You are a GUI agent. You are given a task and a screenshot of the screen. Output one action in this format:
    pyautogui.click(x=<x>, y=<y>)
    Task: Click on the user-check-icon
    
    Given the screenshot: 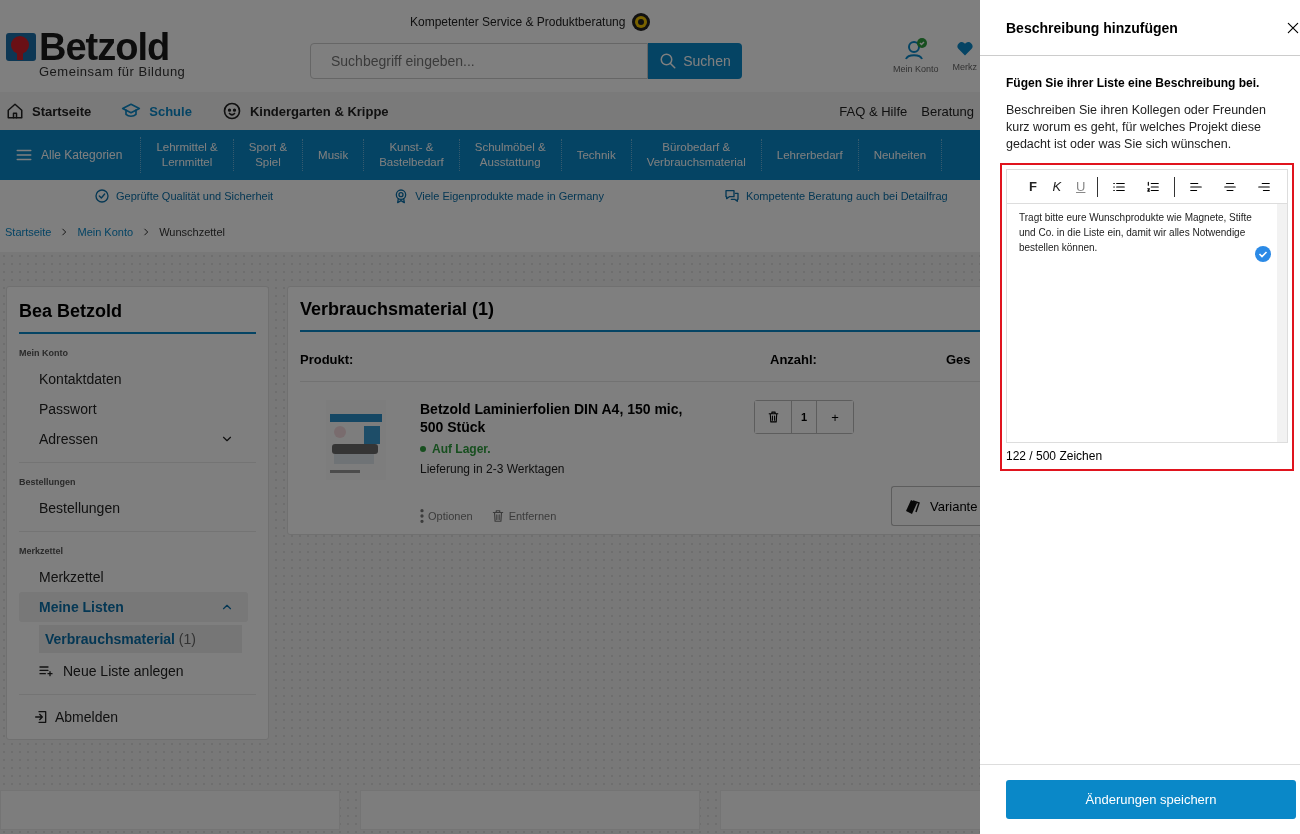 What is the action you would take?
    pyautogui.click(x=915, y=49)
    